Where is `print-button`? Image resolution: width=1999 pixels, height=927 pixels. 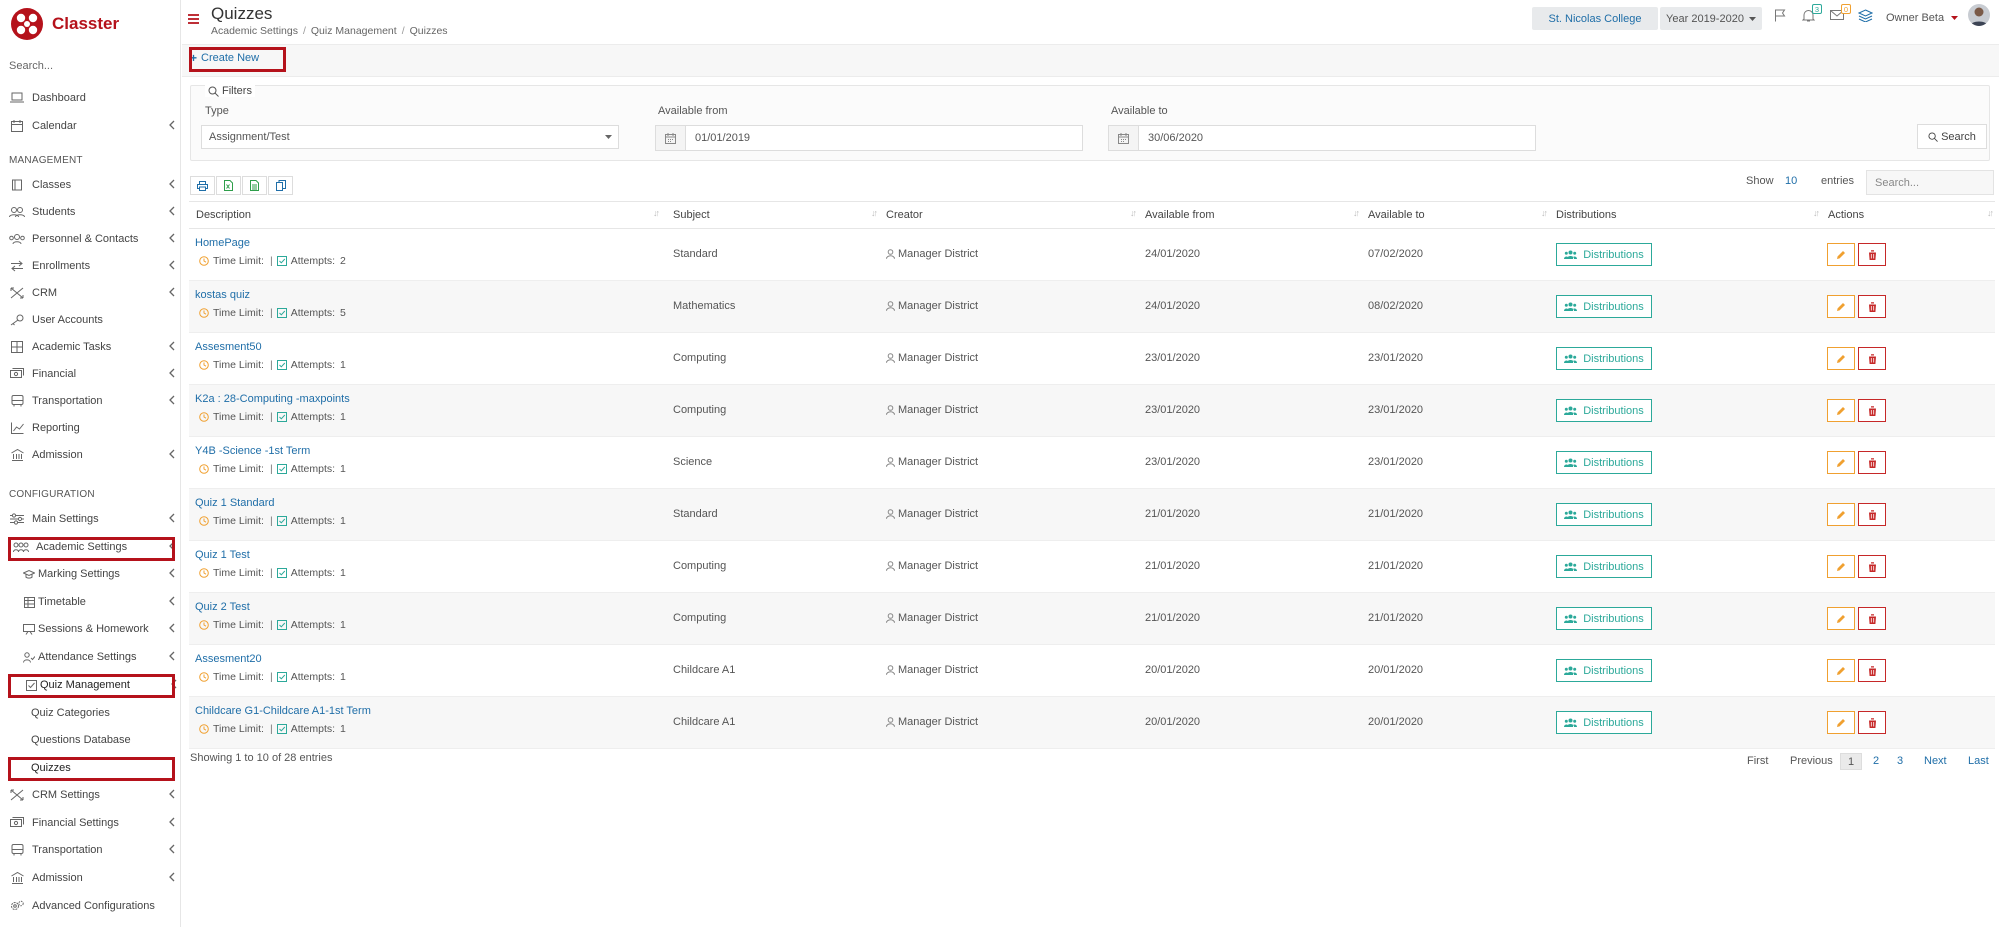
print-button is located at coordinates (202, 185).